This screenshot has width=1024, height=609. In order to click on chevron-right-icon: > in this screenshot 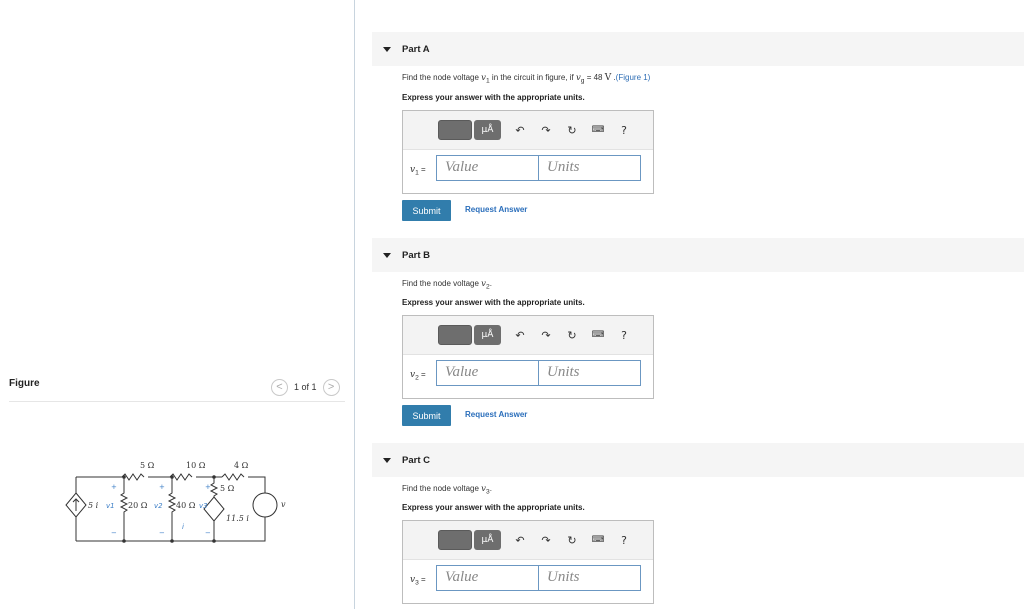, I will do `click(331, 386)`.